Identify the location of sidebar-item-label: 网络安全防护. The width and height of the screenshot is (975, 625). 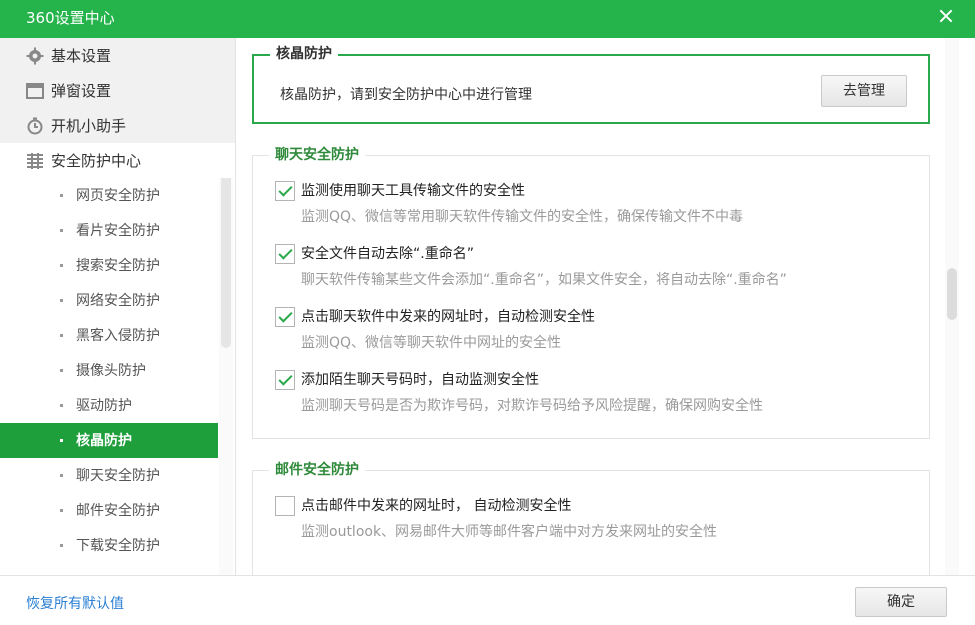
(118, 301).